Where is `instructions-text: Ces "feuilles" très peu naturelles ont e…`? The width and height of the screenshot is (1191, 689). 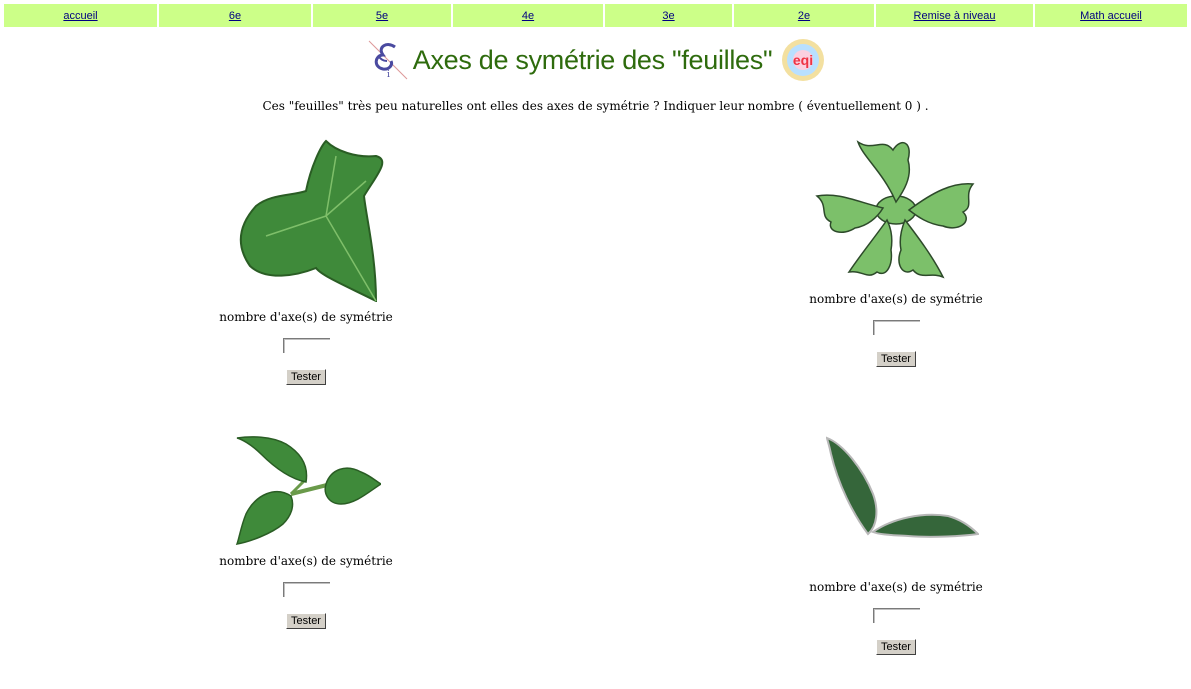
instructions-text: Ces "feuilles" très peu naturelles ont e… is located at coordinates (595, 106).